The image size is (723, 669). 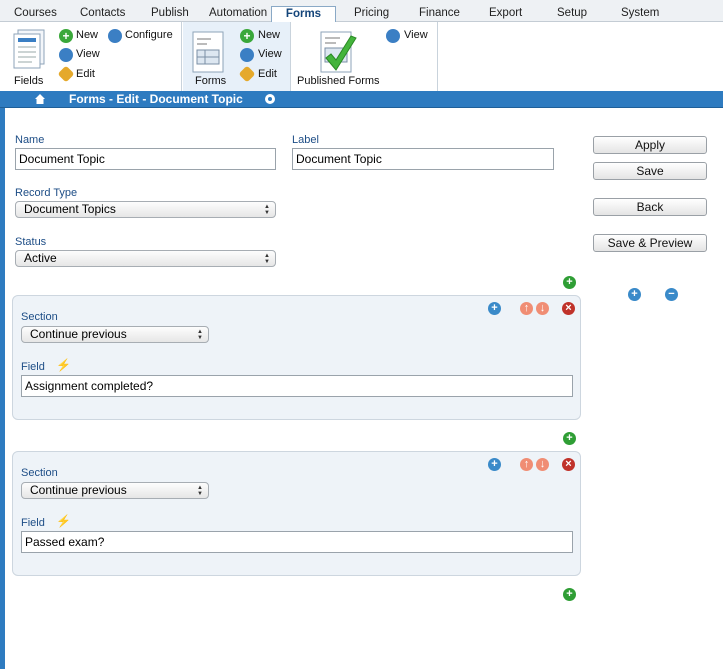 What do you see at coordinates (30, 140) in the screenshot?
I see `name-label: Name` at bounding box center [30, 140].